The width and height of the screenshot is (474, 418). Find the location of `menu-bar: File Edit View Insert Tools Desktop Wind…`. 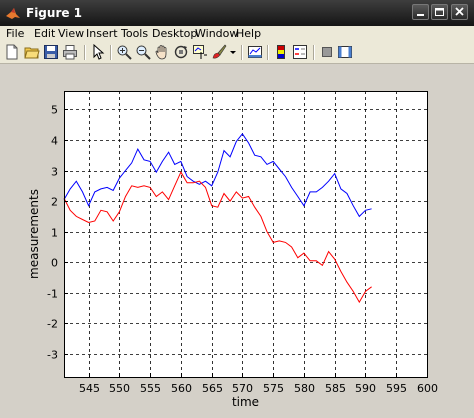

menu-bar: File Edit View Insert Tools Desktop Wind… is located at coordinates (237, 34).